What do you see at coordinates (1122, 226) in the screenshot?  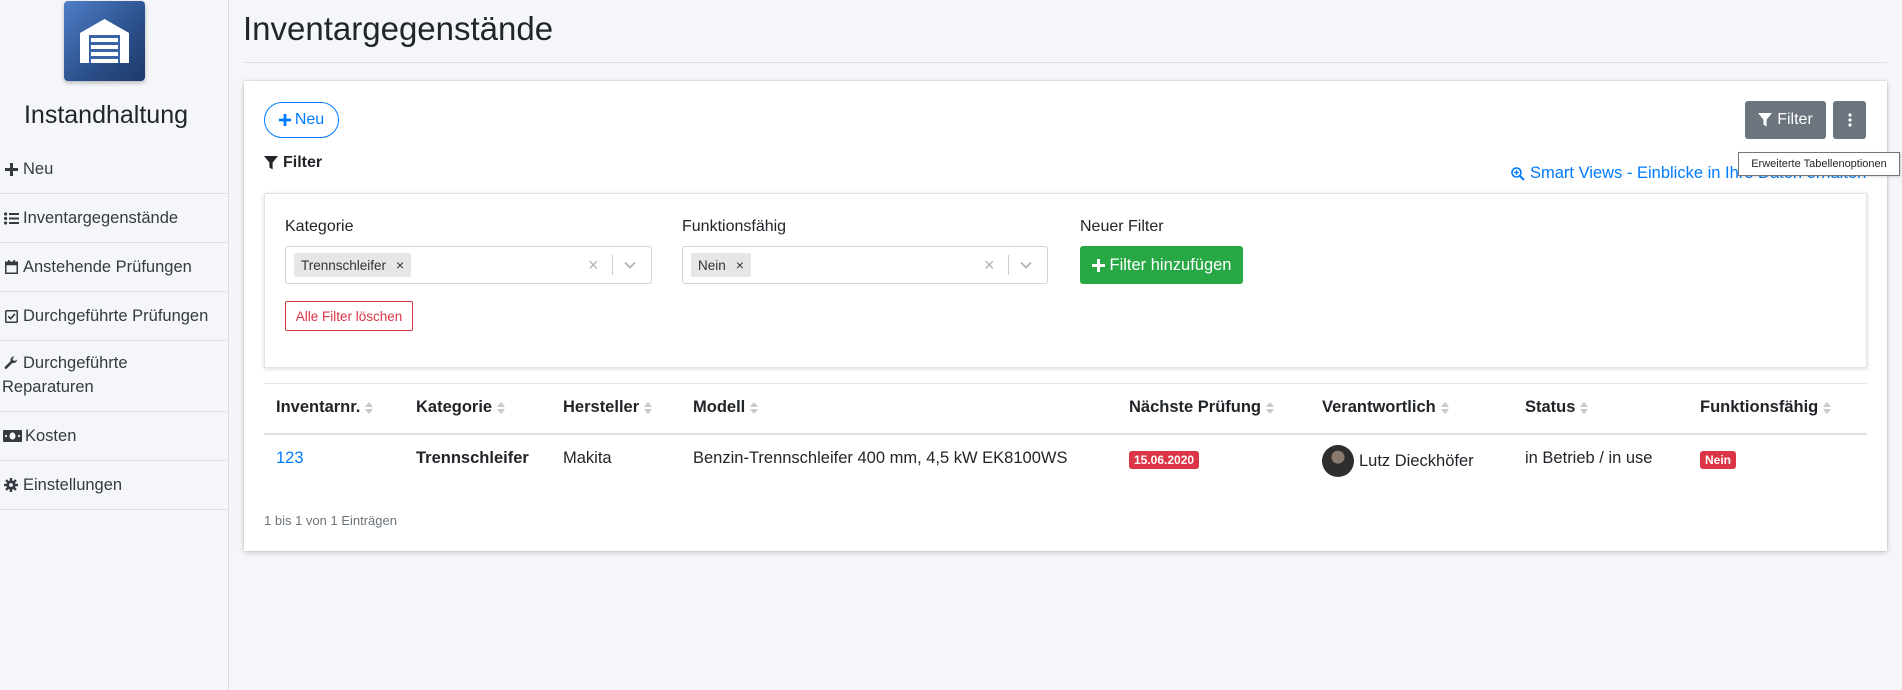 I see `new-filter-label: Neuer Filter` at bounding box center [1122, 226].